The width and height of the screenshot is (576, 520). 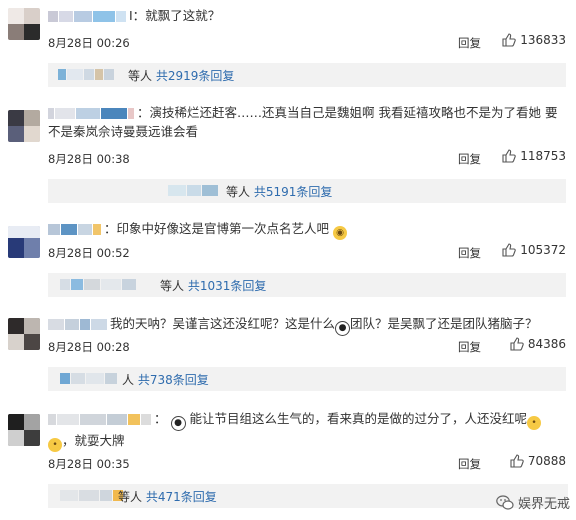 I want to click on like-button: 84386, so click(x=538, y=344).